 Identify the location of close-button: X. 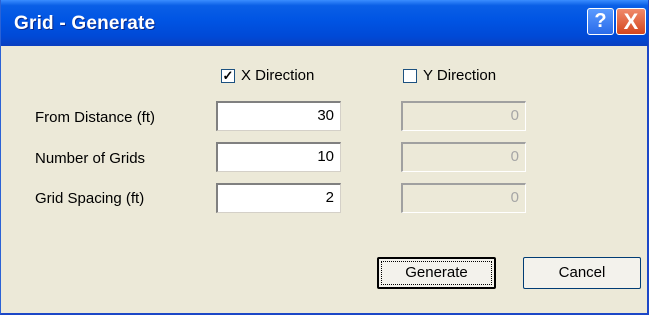
(631, 21).